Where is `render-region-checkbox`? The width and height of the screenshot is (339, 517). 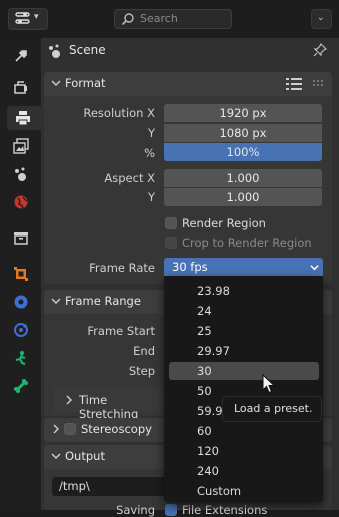
render-region-checkbox is located at coordinates (171, 223).